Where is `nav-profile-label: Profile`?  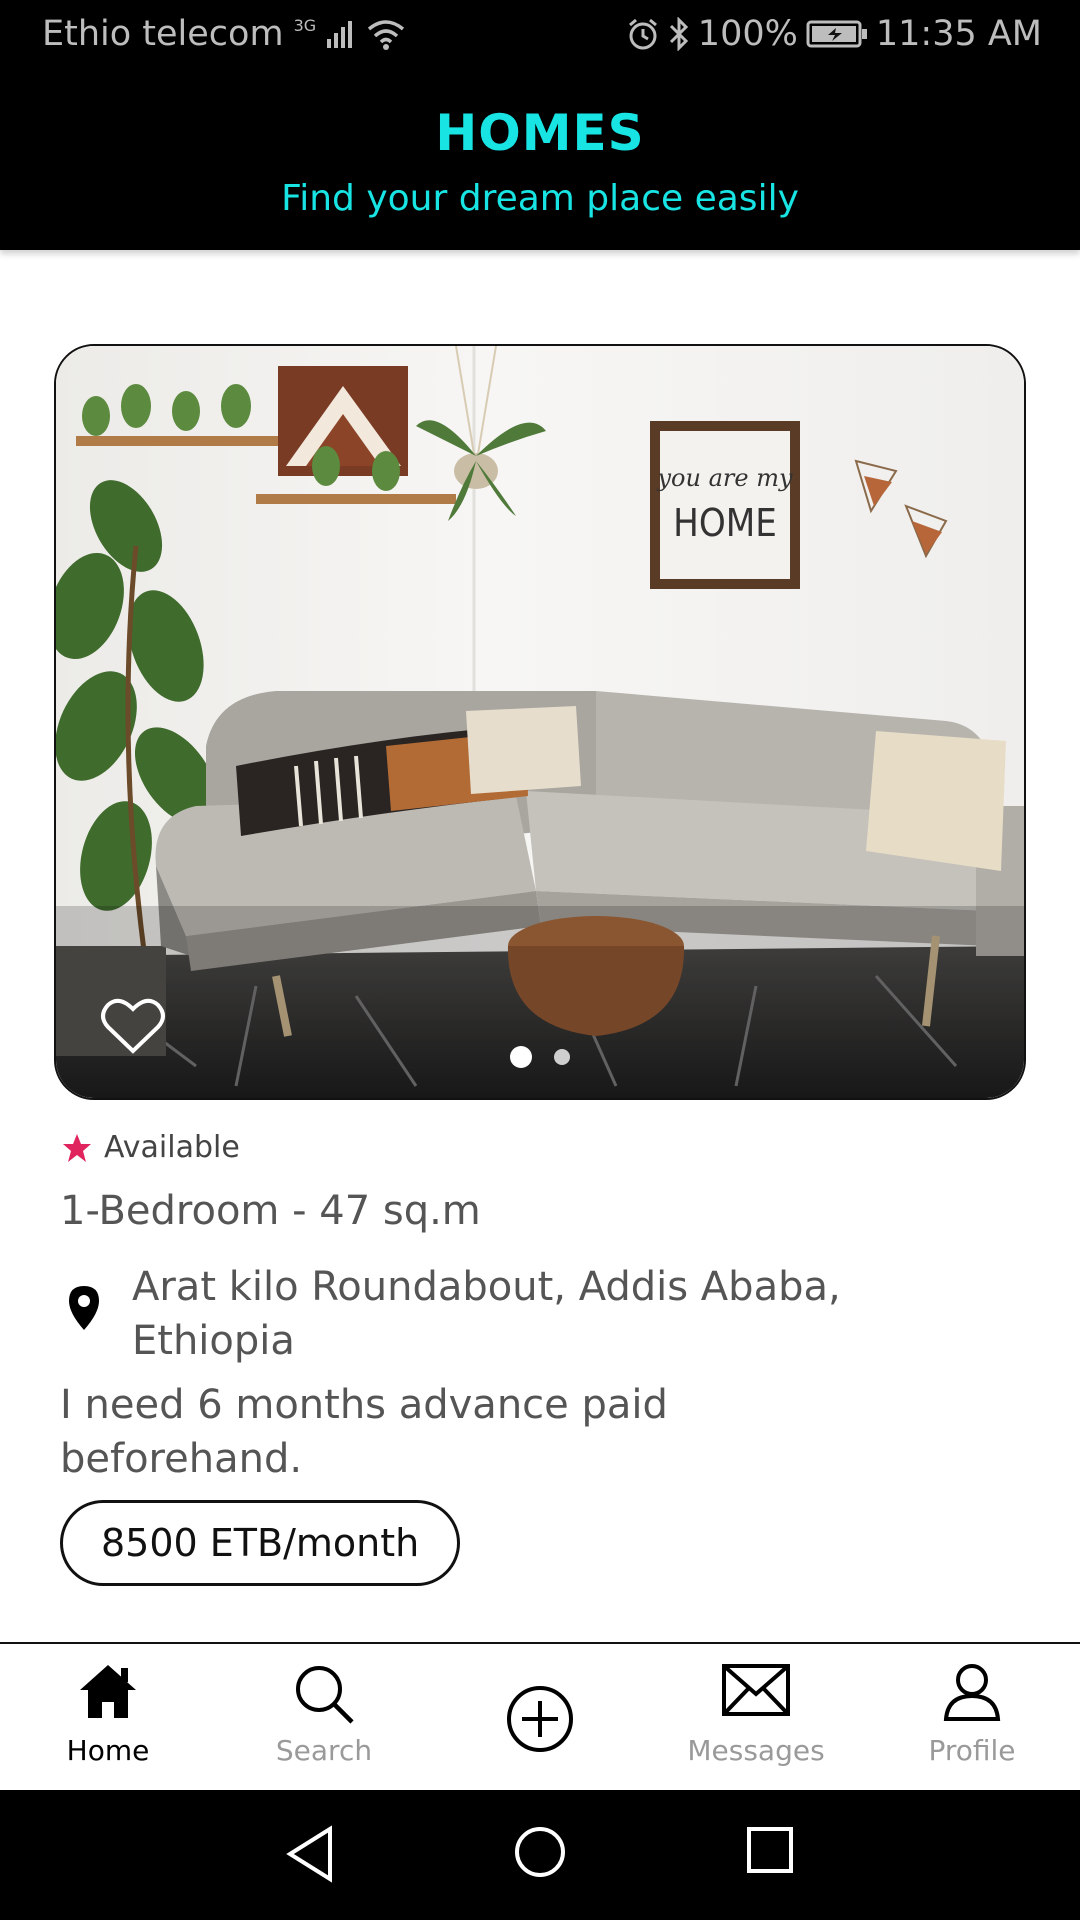 nav-profile-label: Profile is located at coordinates (972, 1750).